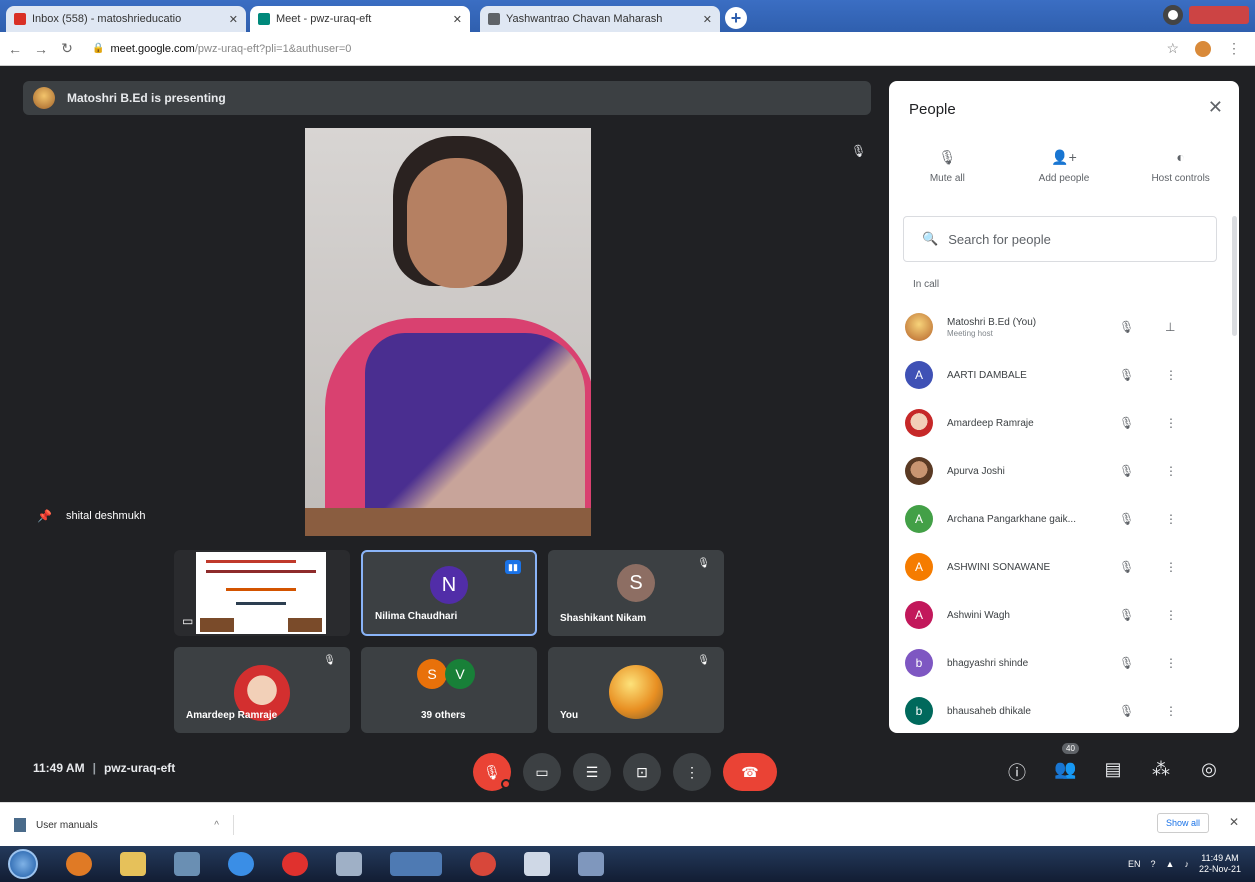  Describe the element at coordinates (152, 48) in the screenshot. I see `url-host: meet.google.com` at that location.